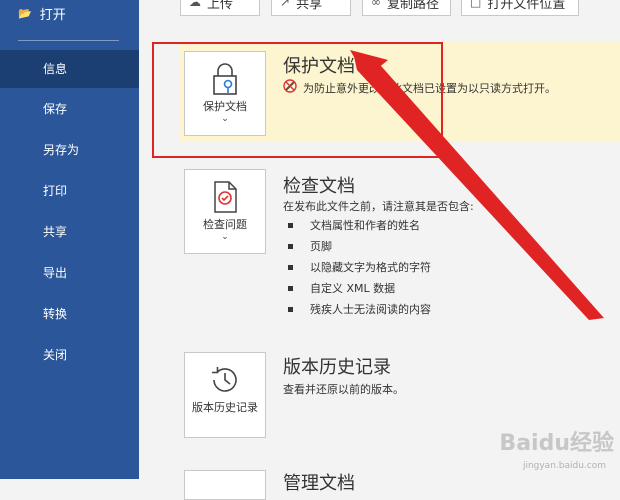  Describe the element at coordinates (556, 443) in the screenshot. I see `watermark-logo: Baidu经验` at that location.